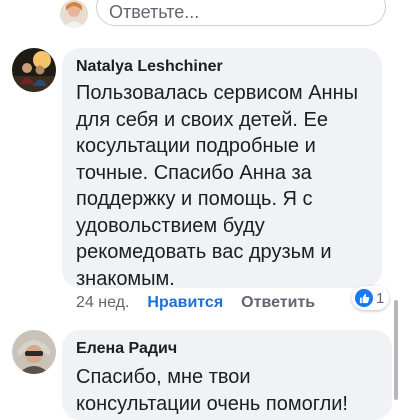 This screenshot has height=420, width=400. What do you see at coordinates (34, 352) in the screenshot?
I see `avatar-elena` at bounding box center [34, 352].